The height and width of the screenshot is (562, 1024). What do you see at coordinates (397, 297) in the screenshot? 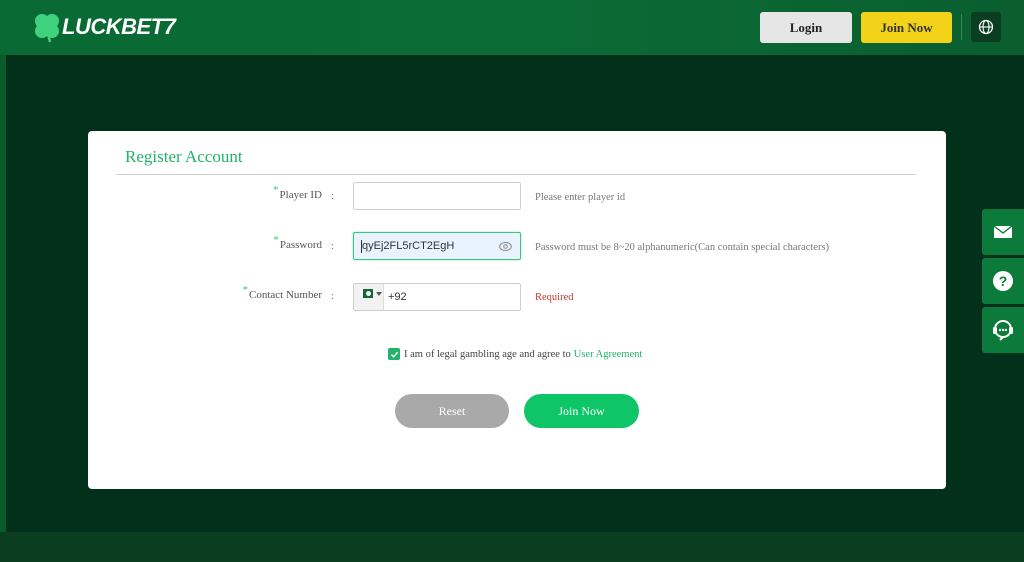
I see `contact-number-value: +92` at bounding box center [397, 297].